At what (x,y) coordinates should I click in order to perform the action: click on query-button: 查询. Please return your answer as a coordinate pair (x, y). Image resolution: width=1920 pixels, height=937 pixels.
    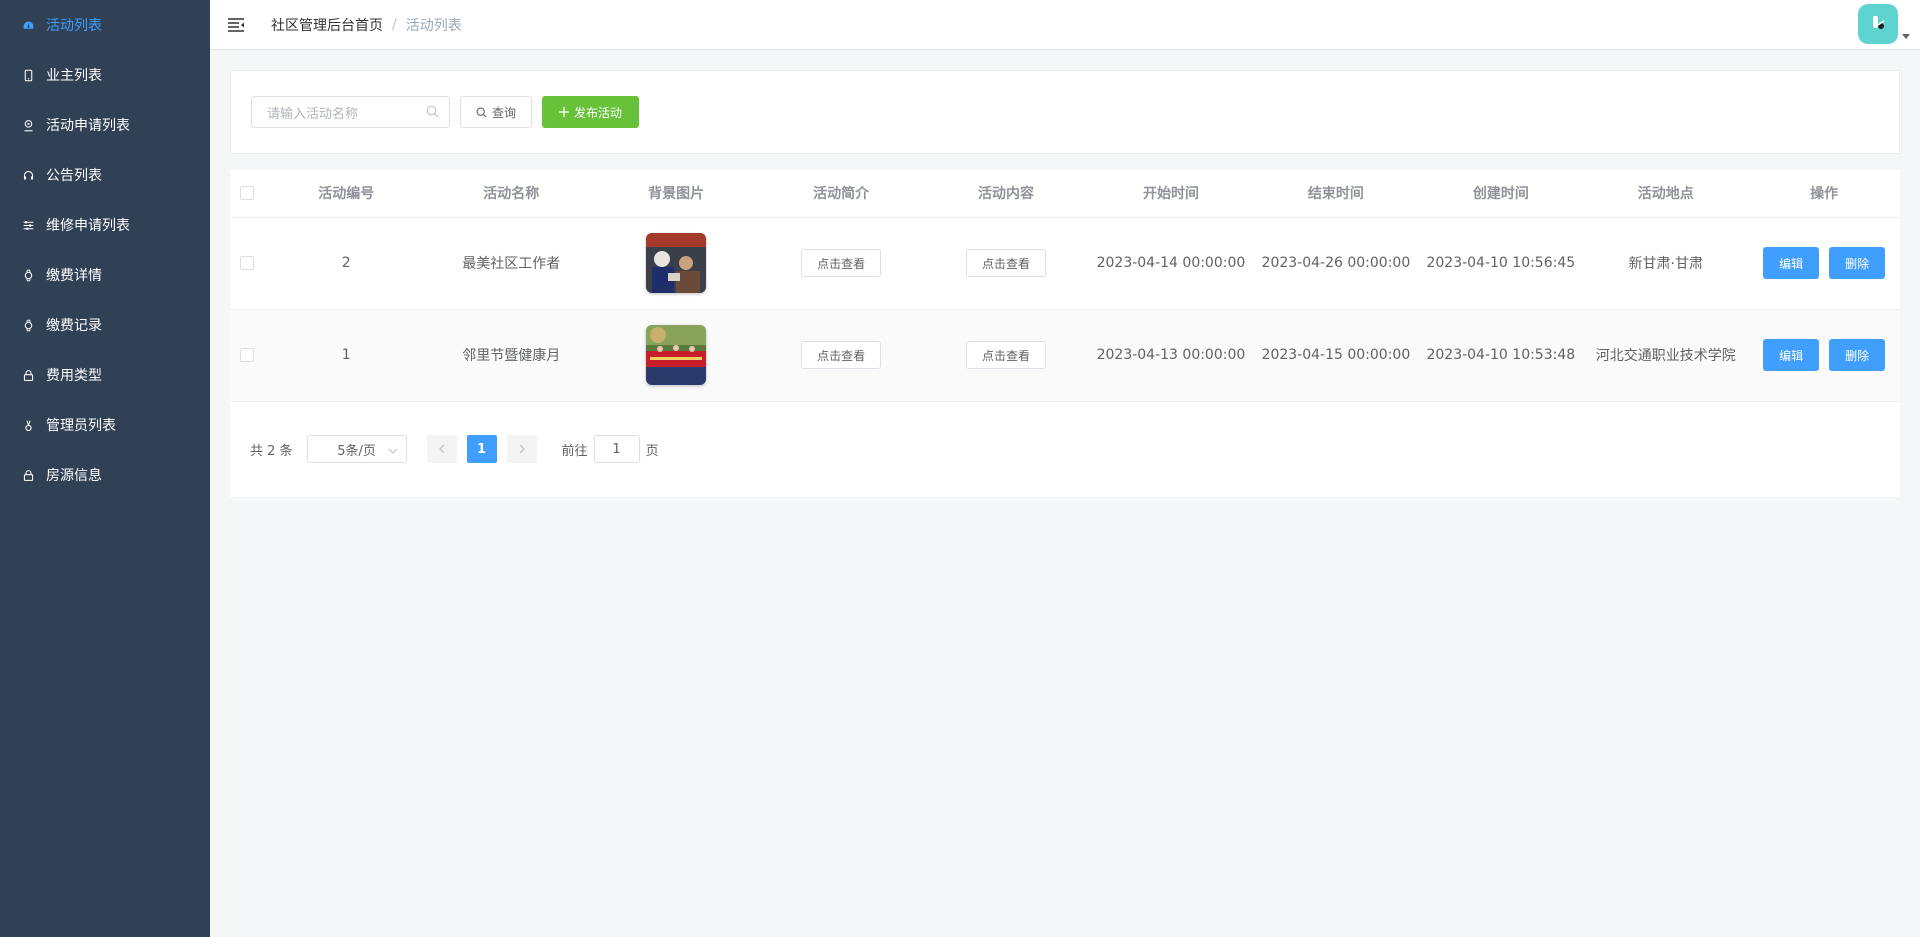
    Looking at the image, I should click on (496, 112).